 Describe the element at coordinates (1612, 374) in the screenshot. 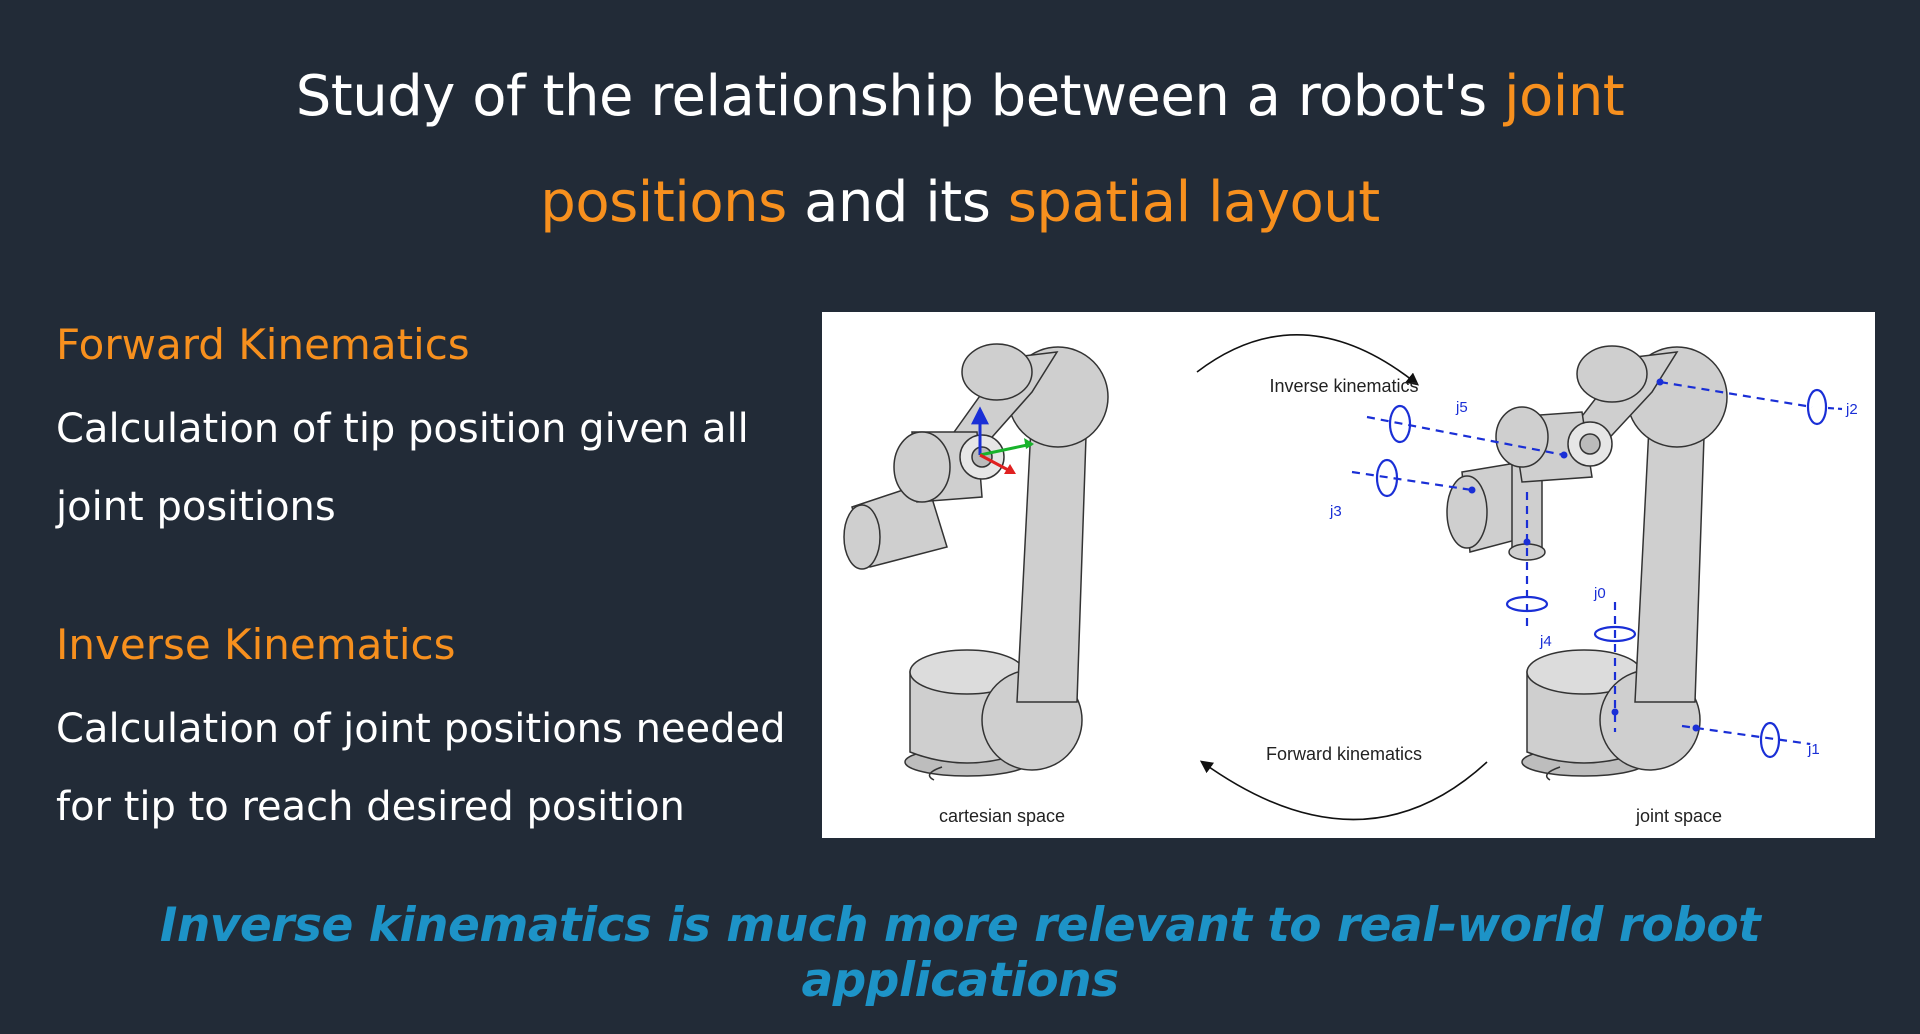

I see `robot-right-upper-joint` at that location.